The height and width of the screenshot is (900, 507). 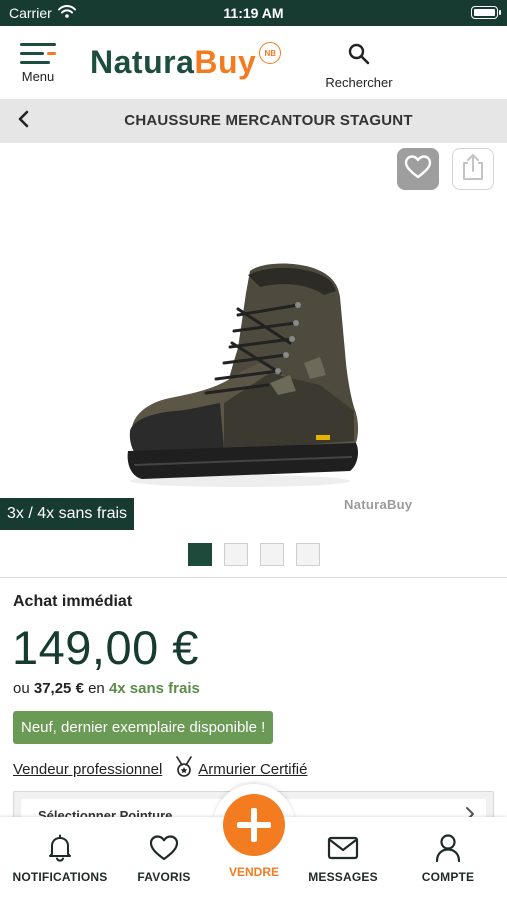 What do you see at coordinates (87, 769) in the screenshot?
I see `seller-type-link: Vendeur professionnel` at bounding box center [87, 769].